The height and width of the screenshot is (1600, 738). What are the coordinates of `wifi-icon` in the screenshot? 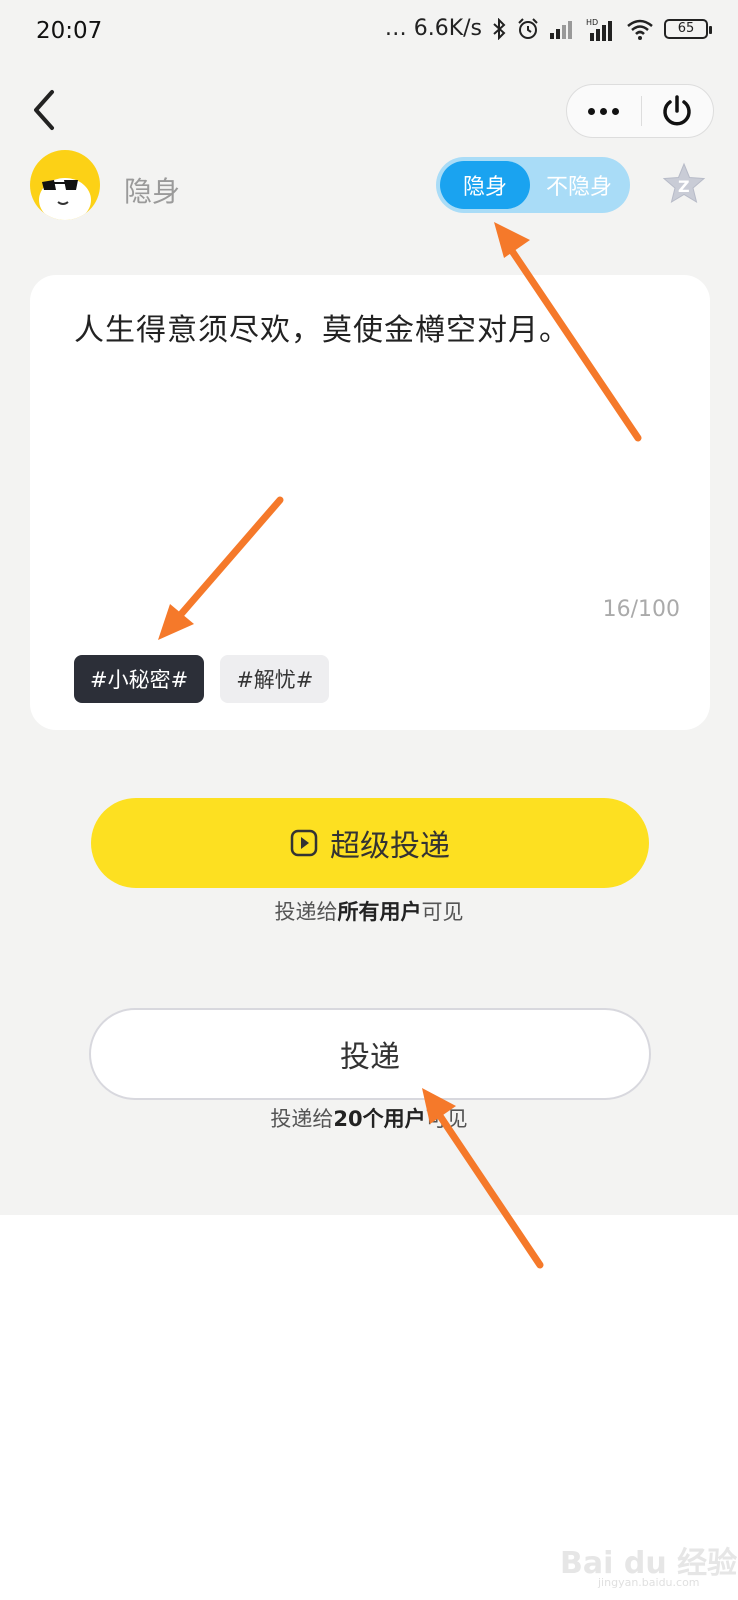 It's located at (640, 29).